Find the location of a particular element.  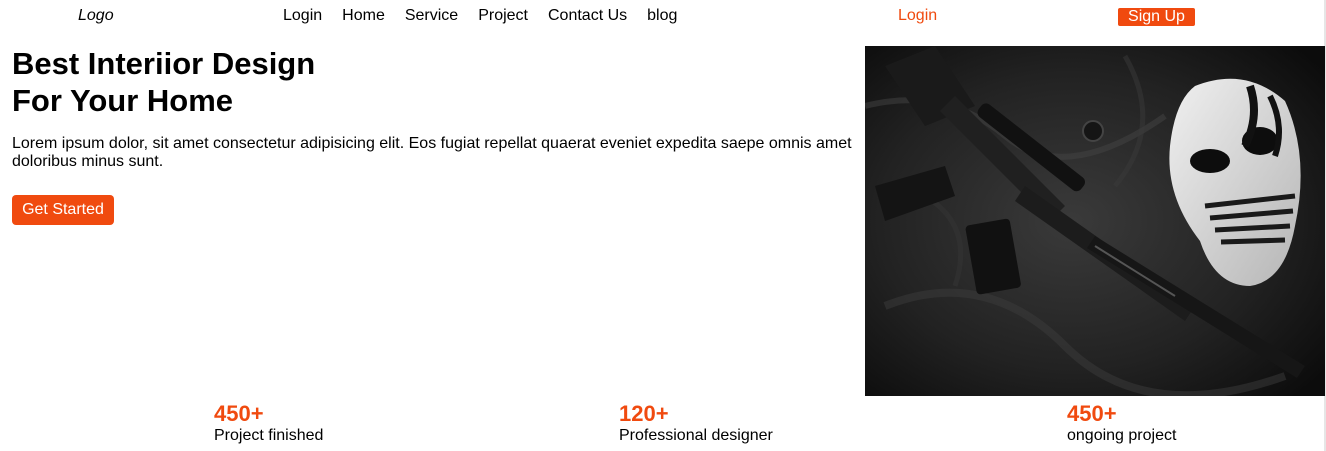

stat-projects-finished: 450+ Project finished is located at coordinates (268, 423).